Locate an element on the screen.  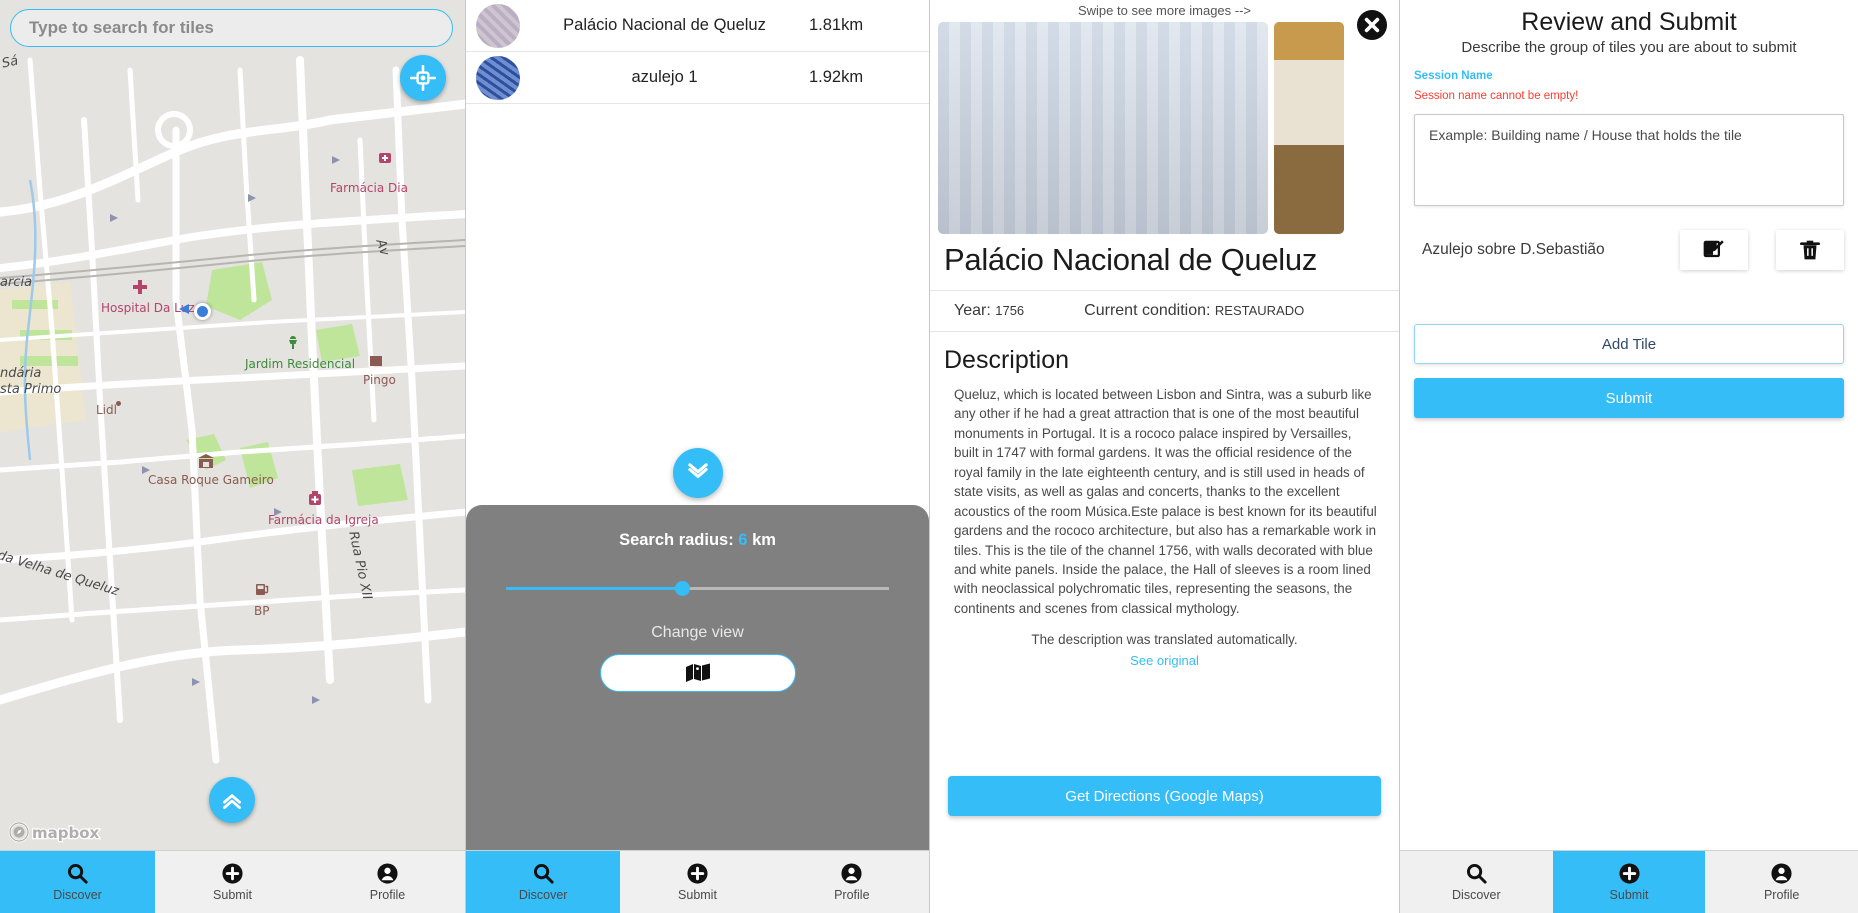
condition-field: Current condition: RESTAURADO is located at coordinates (1194, 311).